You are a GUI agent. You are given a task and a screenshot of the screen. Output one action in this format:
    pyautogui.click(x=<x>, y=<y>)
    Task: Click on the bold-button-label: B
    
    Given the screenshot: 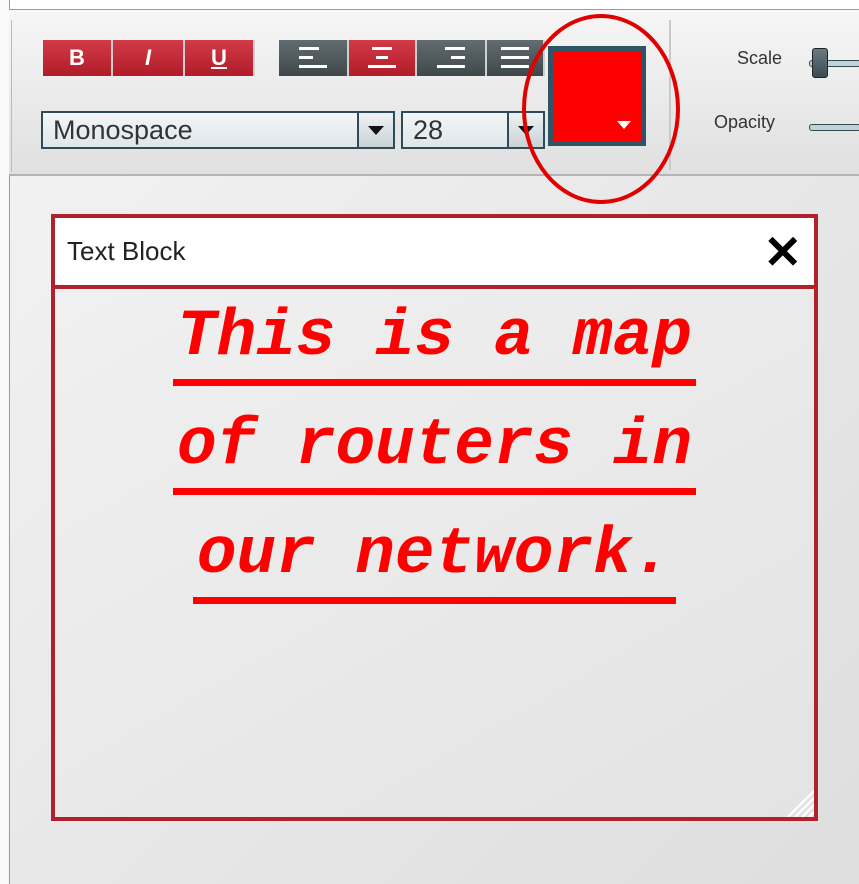 What is the action you would take?
    pyautogui.click(x=77, y=57)
    